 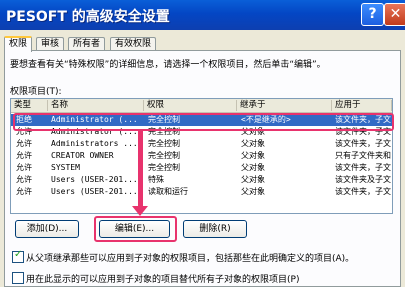 I want to click on inherit-checkbox: ✓, so click(x=18, y=256).